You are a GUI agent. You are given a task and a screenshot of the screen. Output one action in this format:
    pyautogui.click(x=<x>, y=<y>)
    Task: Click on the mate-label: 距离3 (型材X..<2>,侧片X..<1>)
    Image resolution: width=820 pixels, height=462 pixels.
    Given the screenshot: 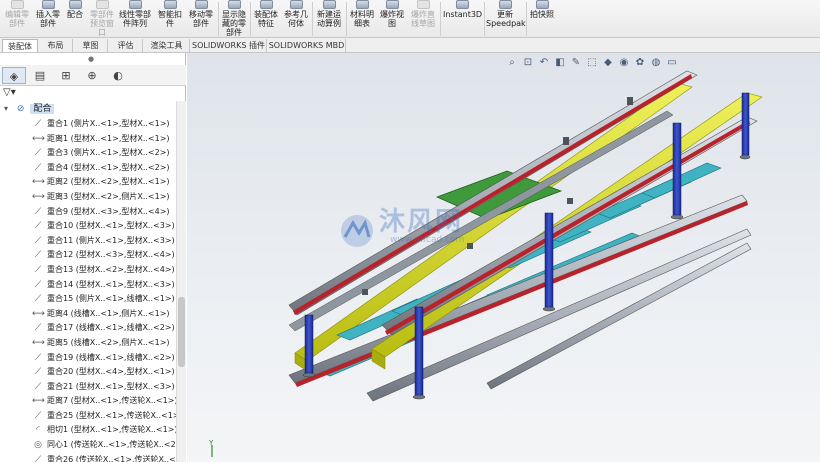 What is the action you would take?
    pyautogui.click(x=108, y=196)
    